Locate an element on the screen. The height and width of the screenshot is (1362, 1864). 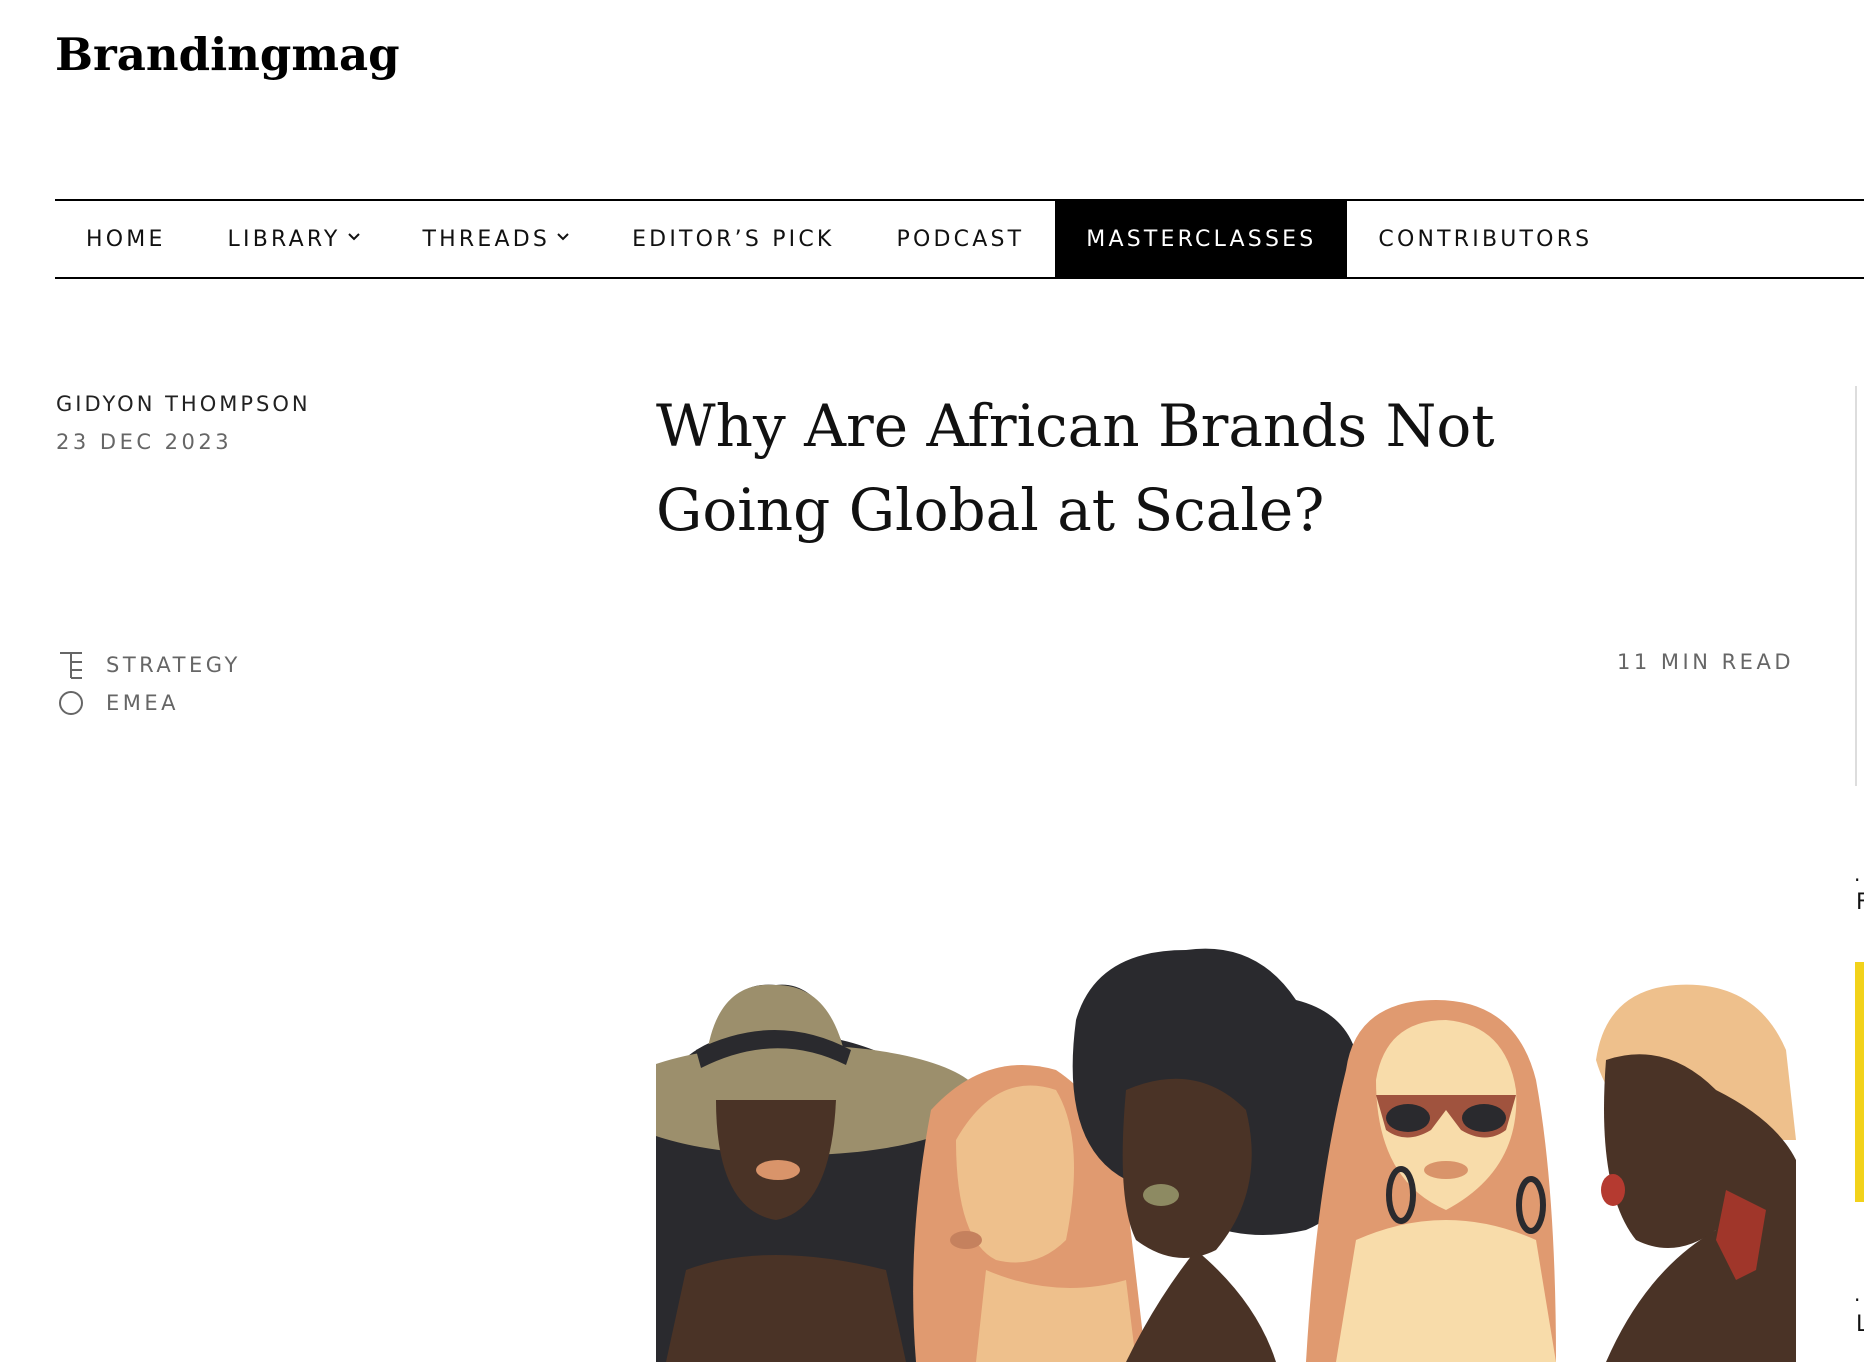
article-tags: STRATEGY EMEA is located at coordinates (148, 684).